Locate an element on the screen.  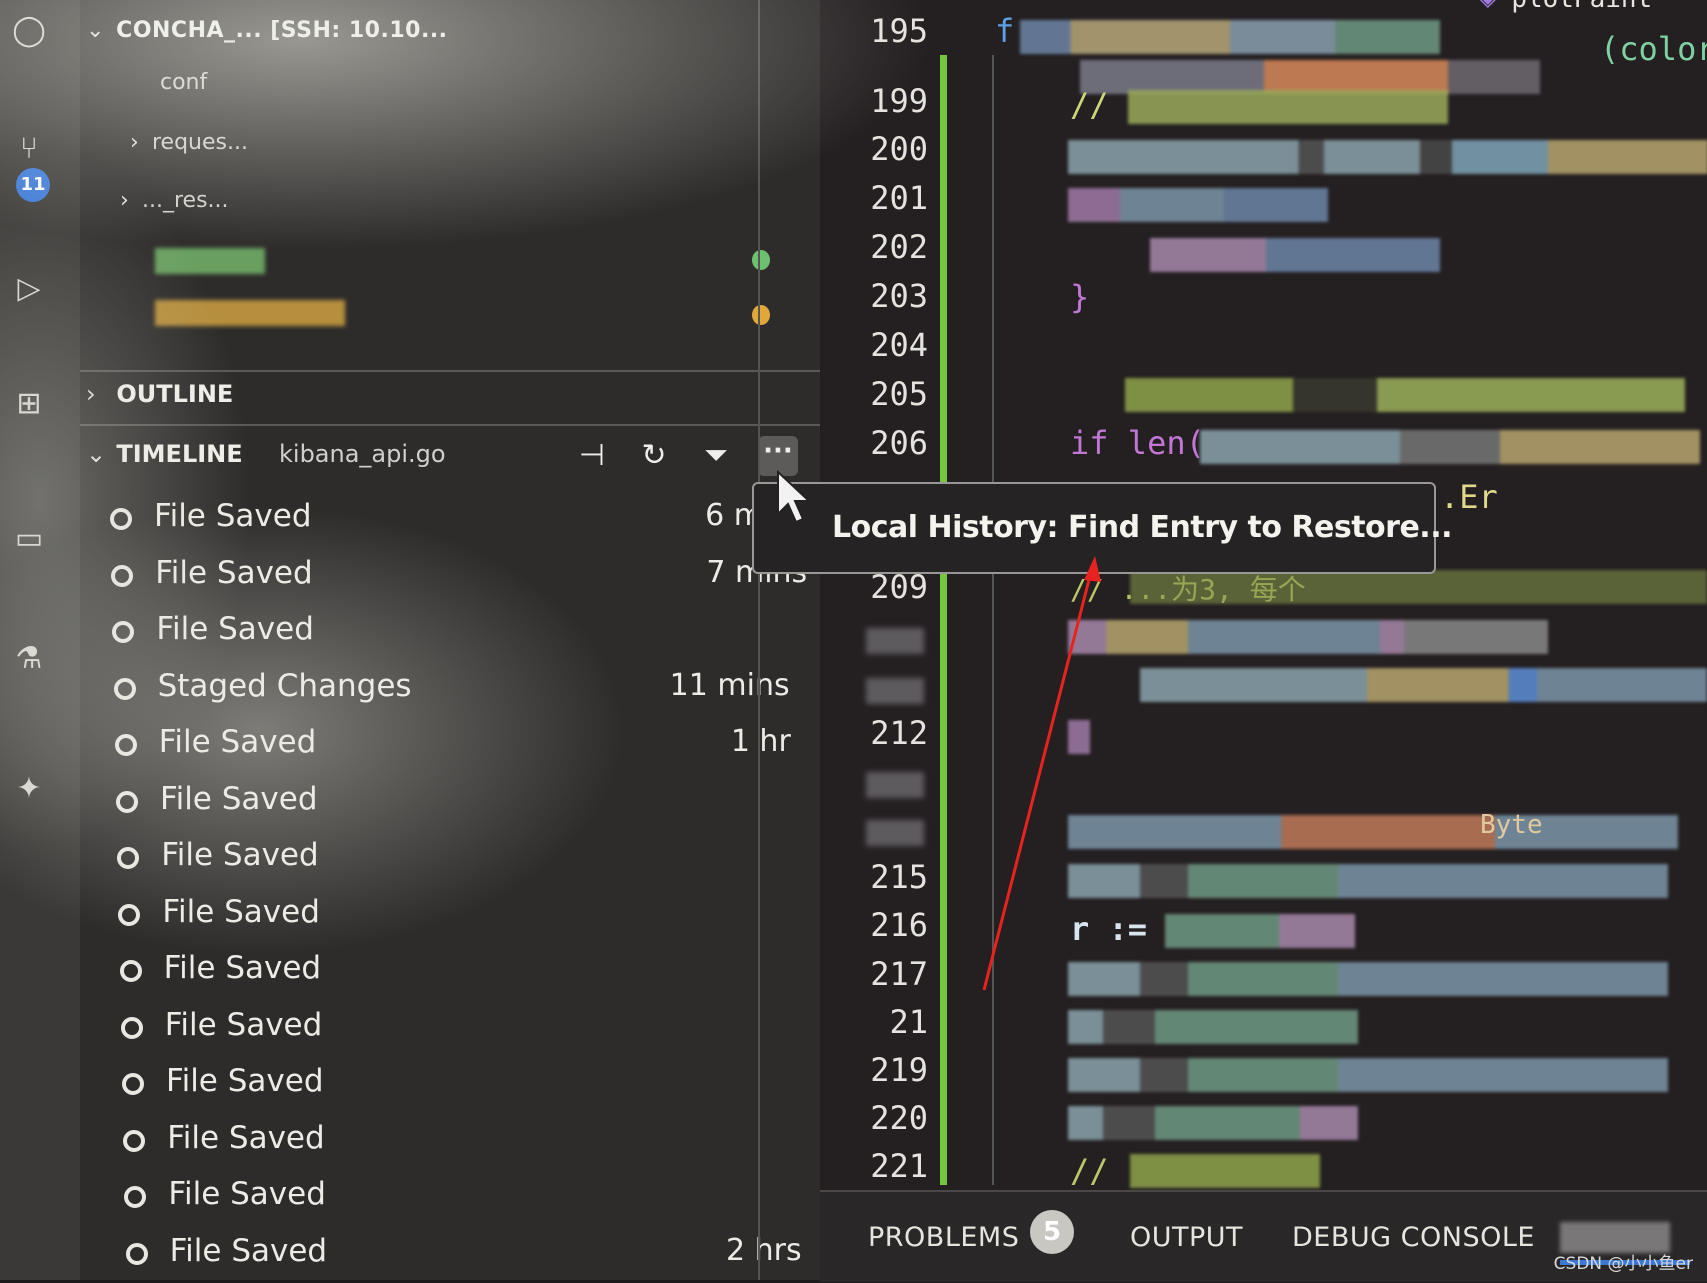
tab-output: OUTPUT is located at coordinates (1186, 1237).